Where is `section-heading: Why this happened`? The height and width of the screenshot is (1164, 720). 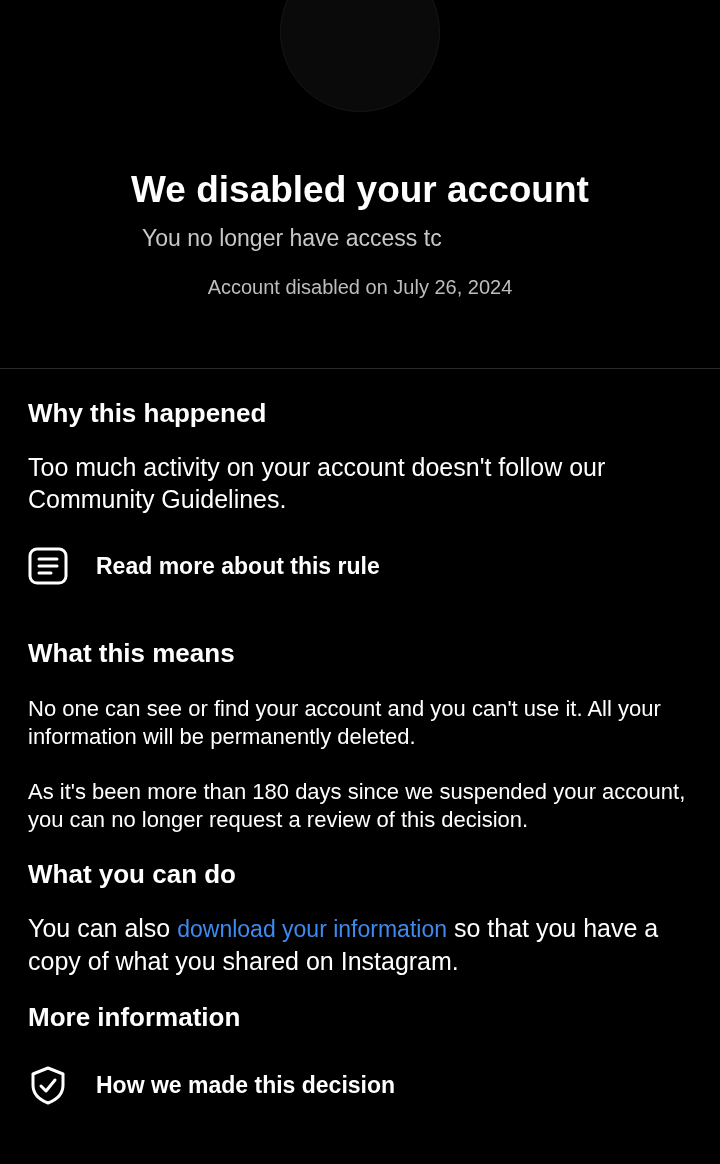 section-heading: Why this happened is located at coordinates (148, 413).